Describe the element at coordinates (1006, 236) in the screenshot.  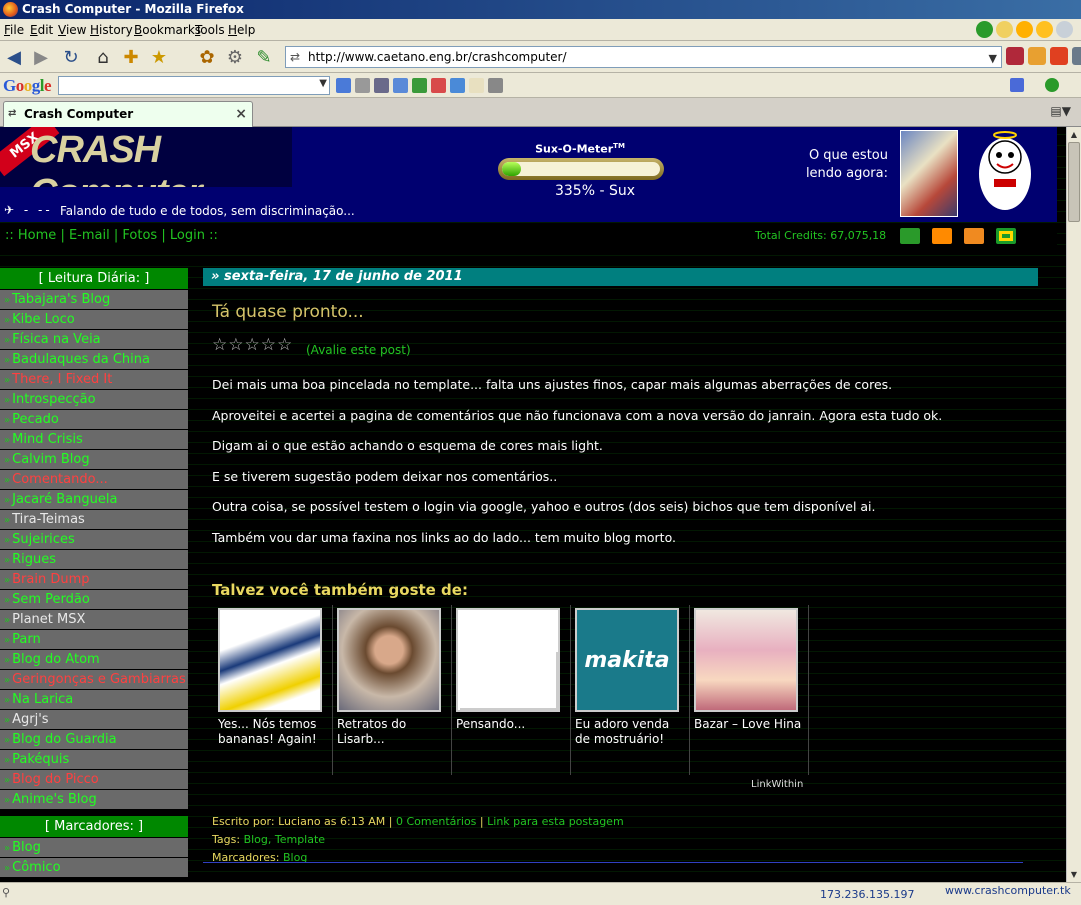
I see `brazil-flag-icon` at that location.